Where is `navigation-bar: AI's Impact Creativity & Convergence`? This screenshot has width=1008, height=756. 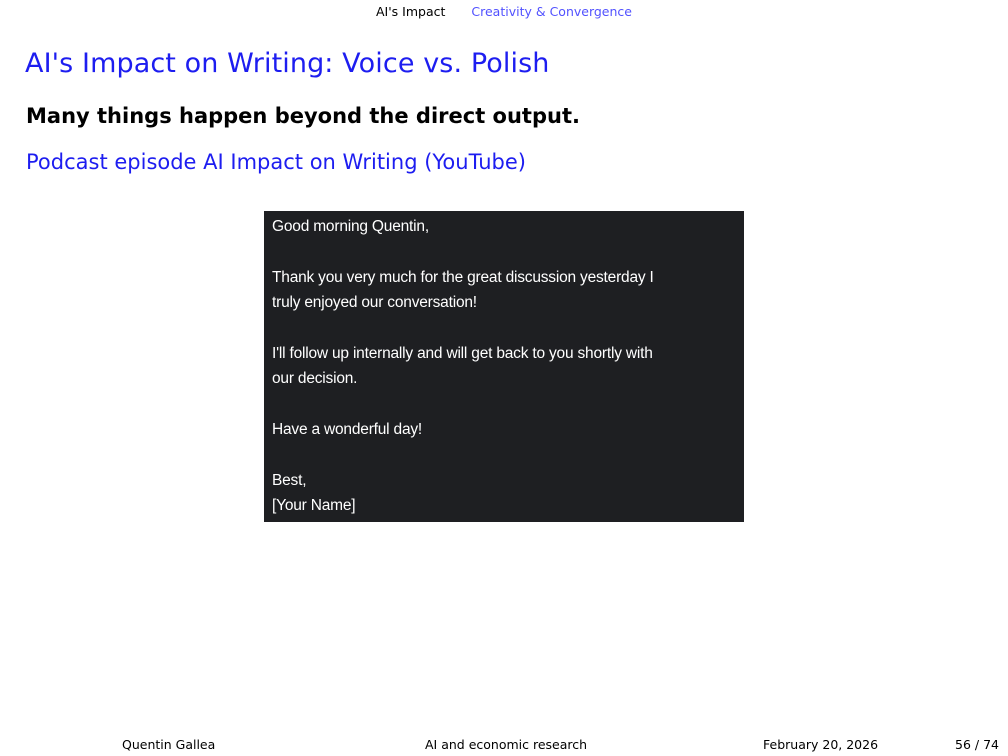 navigation-bar: AI's Impact Creativity & Convergence is located at coordinates (504, 12).